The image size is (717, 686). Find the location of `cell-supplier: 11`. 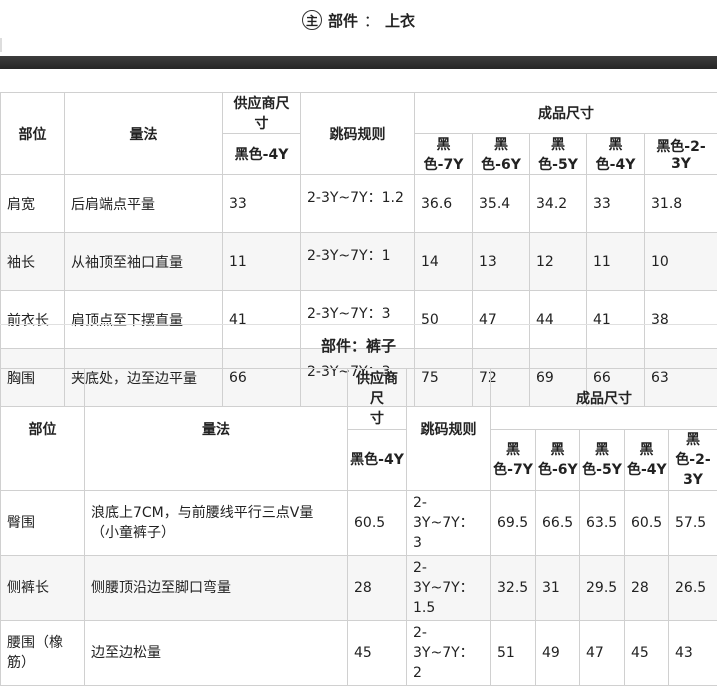

cell-supplier: 11 is located at coordinates (262, 262).